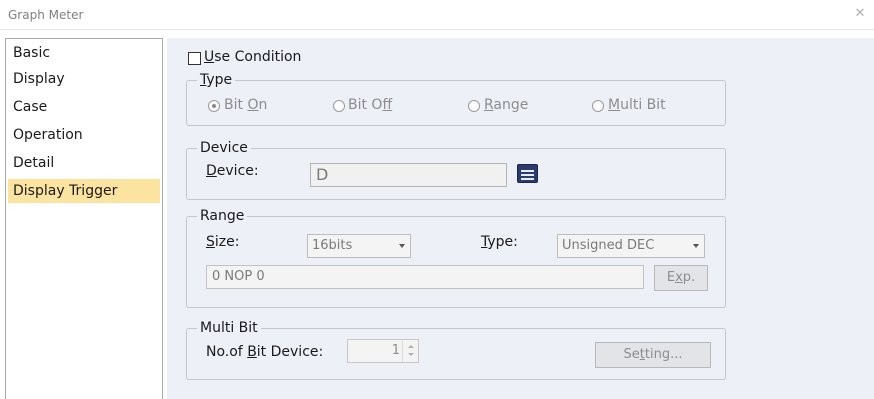  I want to click on radio-selected-dot, so click(214, 106).